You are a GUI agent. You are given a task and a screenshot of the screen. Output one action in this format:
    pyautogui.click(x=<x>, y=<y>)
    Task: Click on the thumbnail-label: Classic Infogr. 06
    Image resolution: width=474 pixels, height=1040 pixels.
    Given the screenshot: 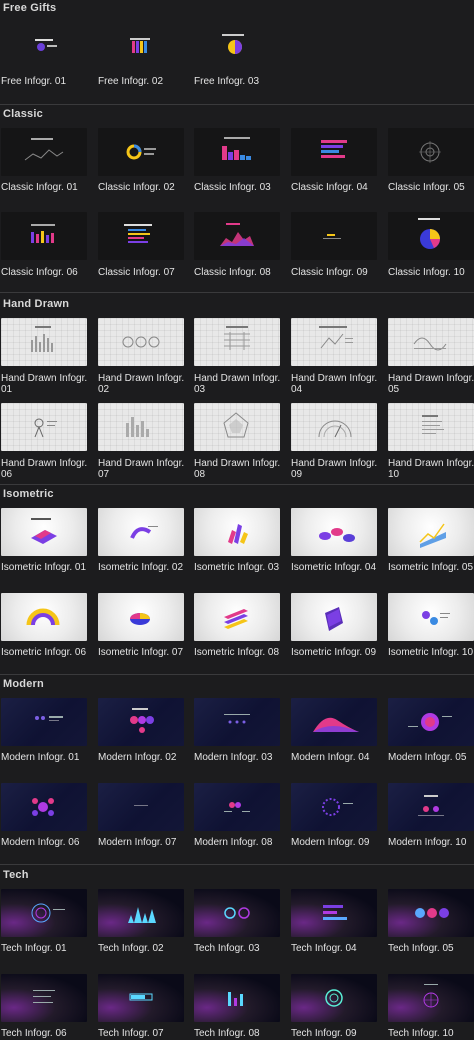 What is the action you would take?
    pyautogui.click(x=49, y=272)
    